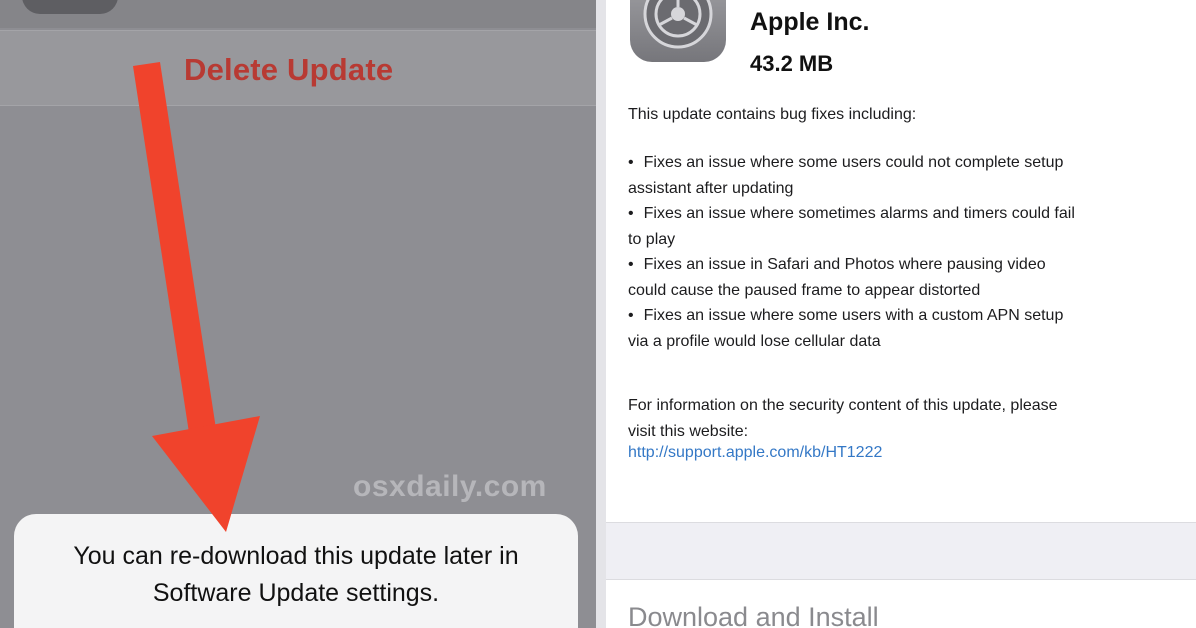  I want to click on download-install-button: Download and Install, so click(753, 615).